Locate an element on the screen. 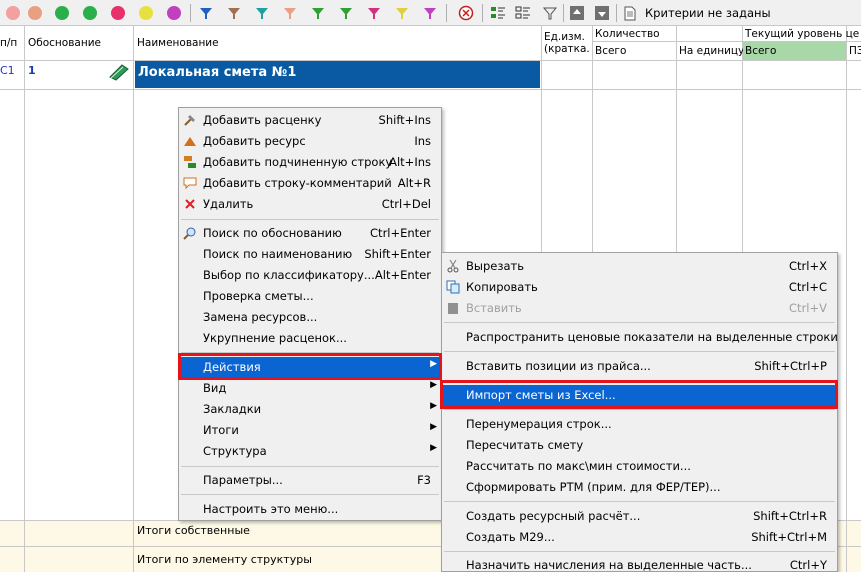 This screenshot has height=572, width=861. header-quantity-per-unit: На единицу is located at coordinates (711, 51).